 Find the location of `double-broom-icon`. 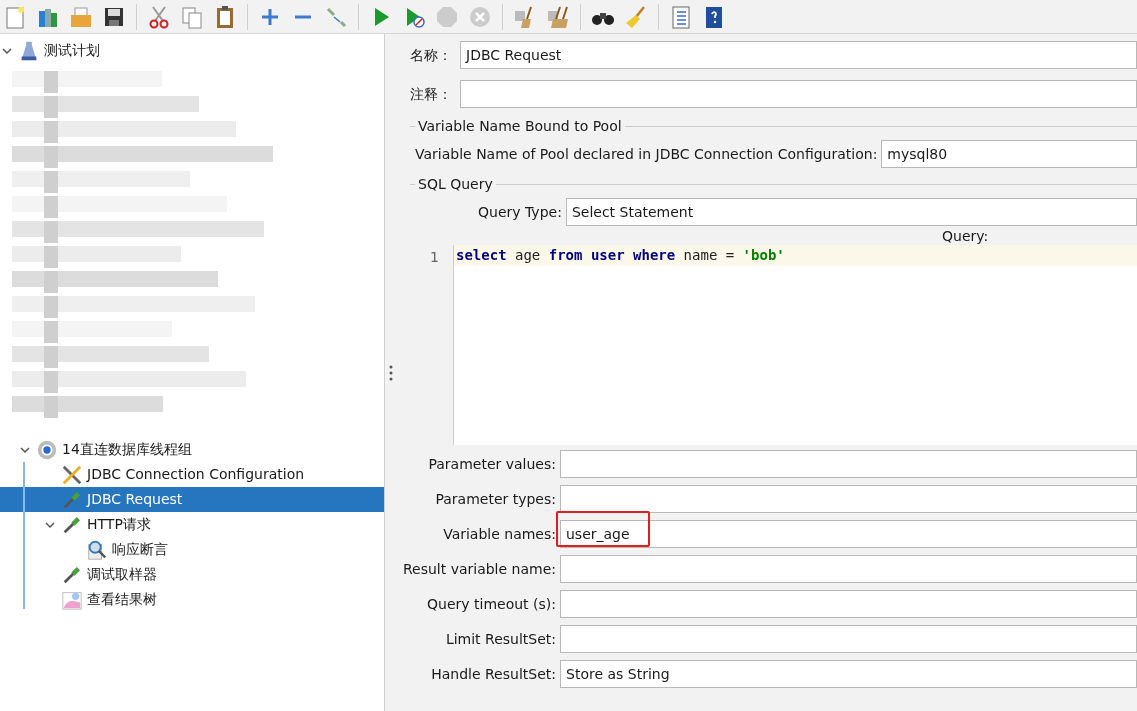

double-broom-icon is located at coordinates (558, 16).